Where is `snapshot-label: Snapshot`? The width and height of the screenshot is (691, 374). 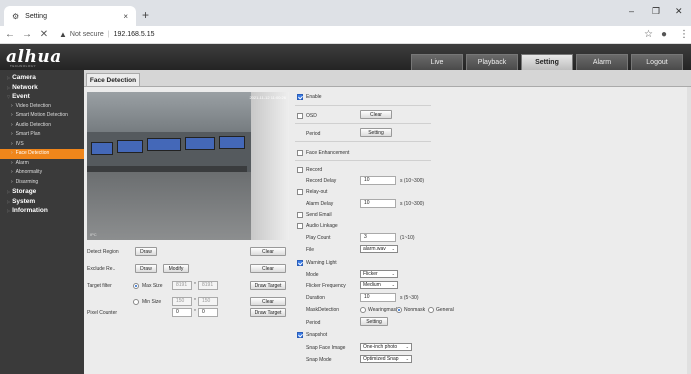 snapshot-label: Snapshot is located at coordinates (317, 335).